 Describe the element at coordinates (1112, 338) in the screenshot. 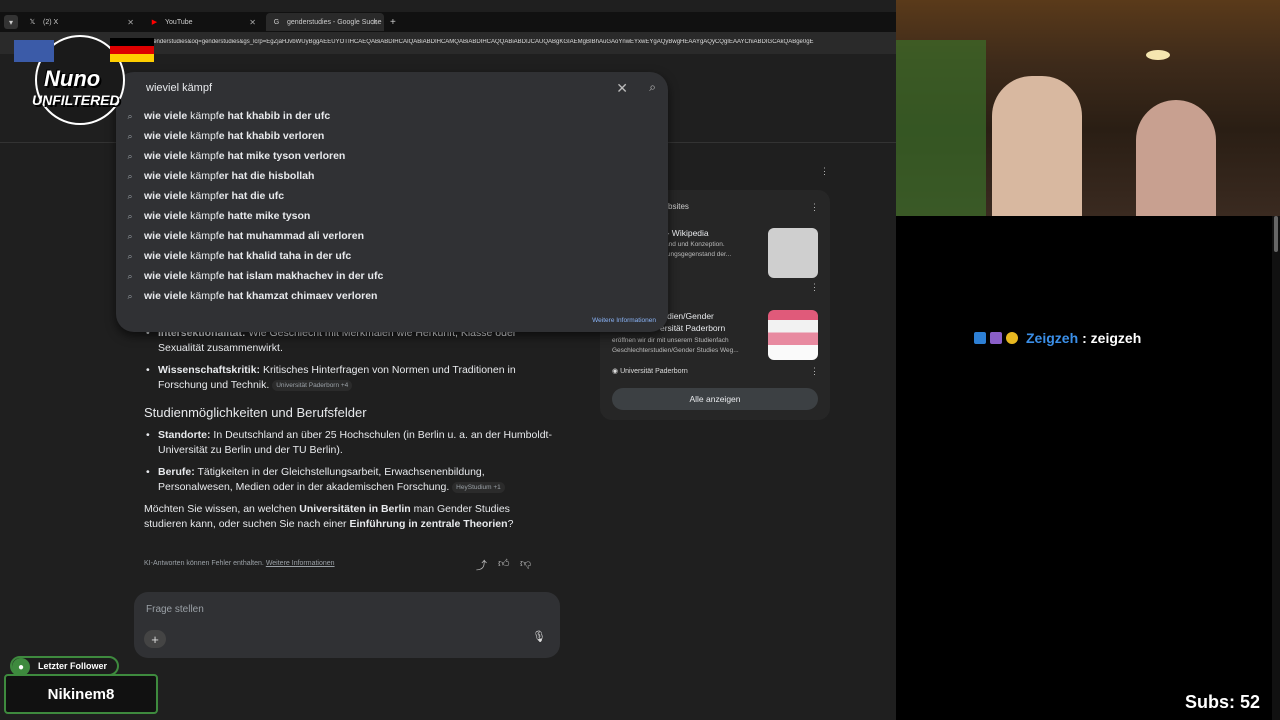

I see `chat-text: : zeigzeh` at that location.